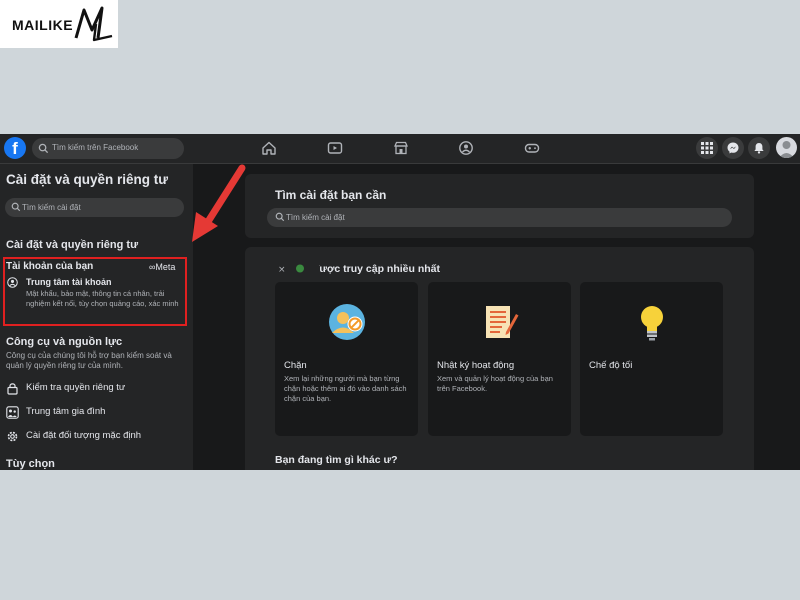  I want to click on section-title-tools: Công cụ và nguồn lực, so click(64, 342).